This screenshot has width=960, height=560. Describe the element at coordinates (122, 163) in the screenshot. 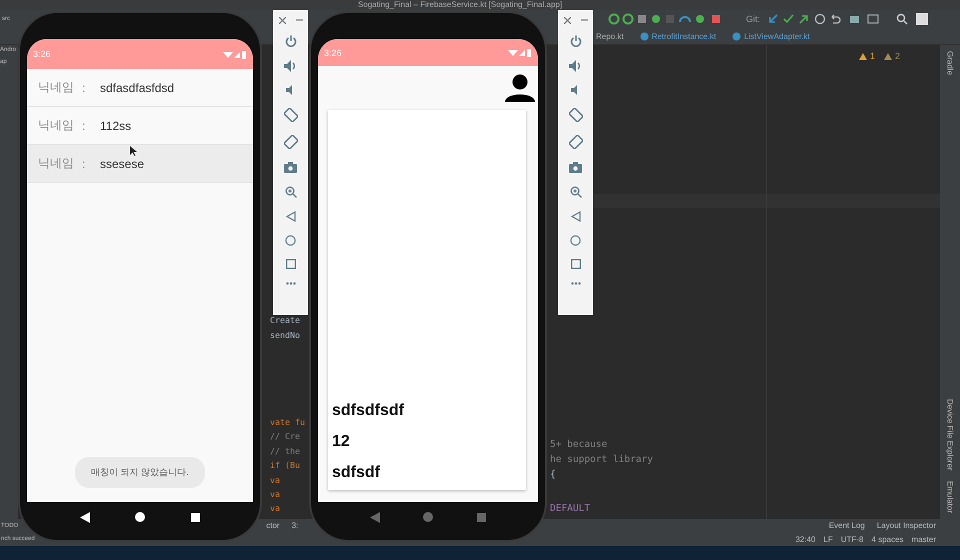

I see `row-value: ssesese` at that location.